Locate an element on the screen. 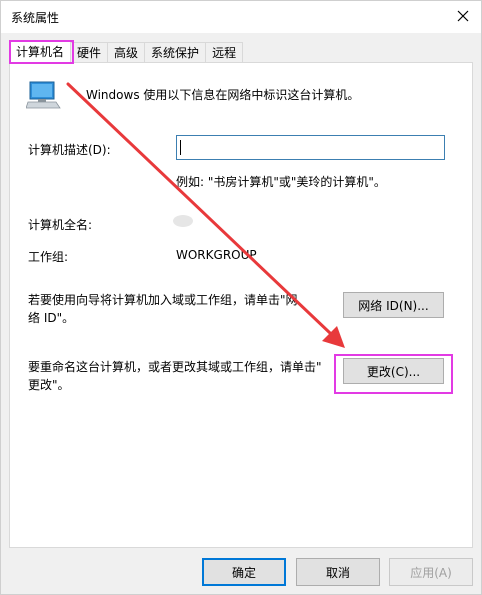 The height and width of the screenshot is (595, 482). intro-text: Windows 使用以下信息在网络中标识这台计算机。 is located at coordinates (223, 95).